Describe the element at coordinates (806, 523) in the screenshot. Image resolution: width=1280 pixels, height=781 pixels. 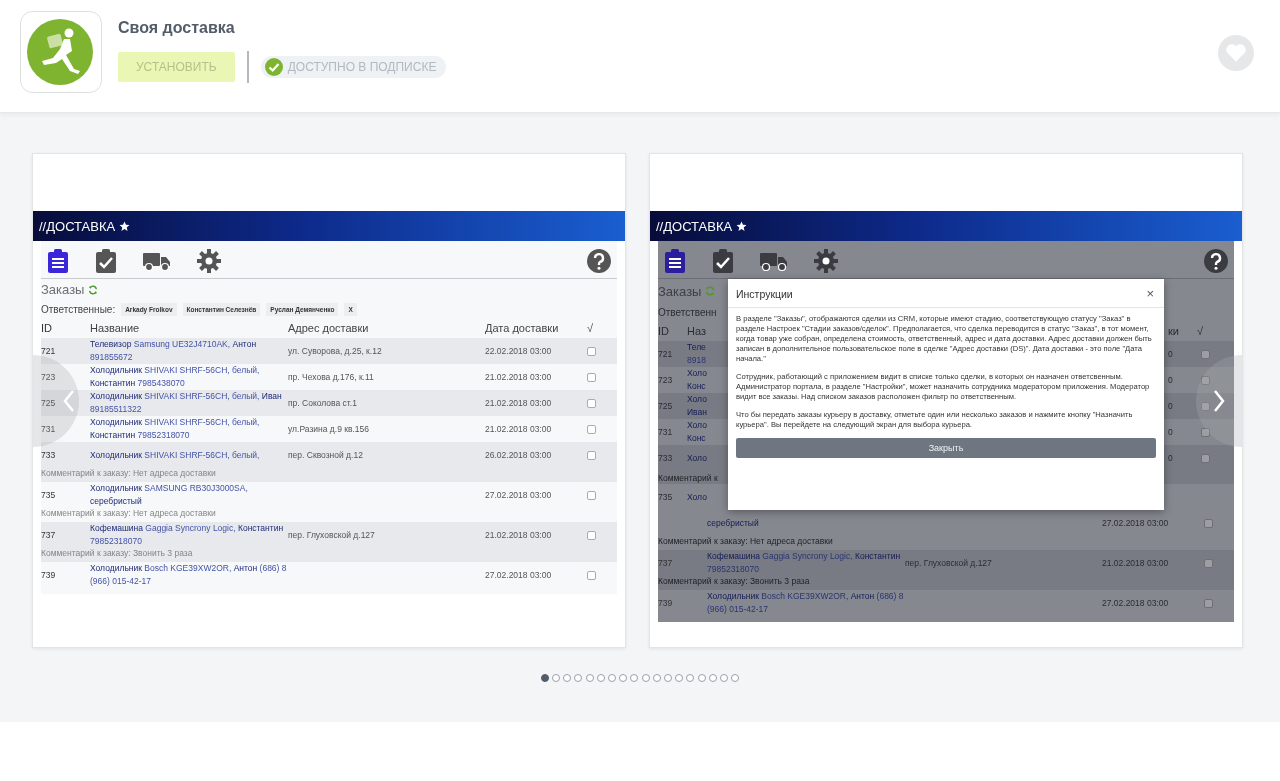
I see `order-name: серебристый` at that location.